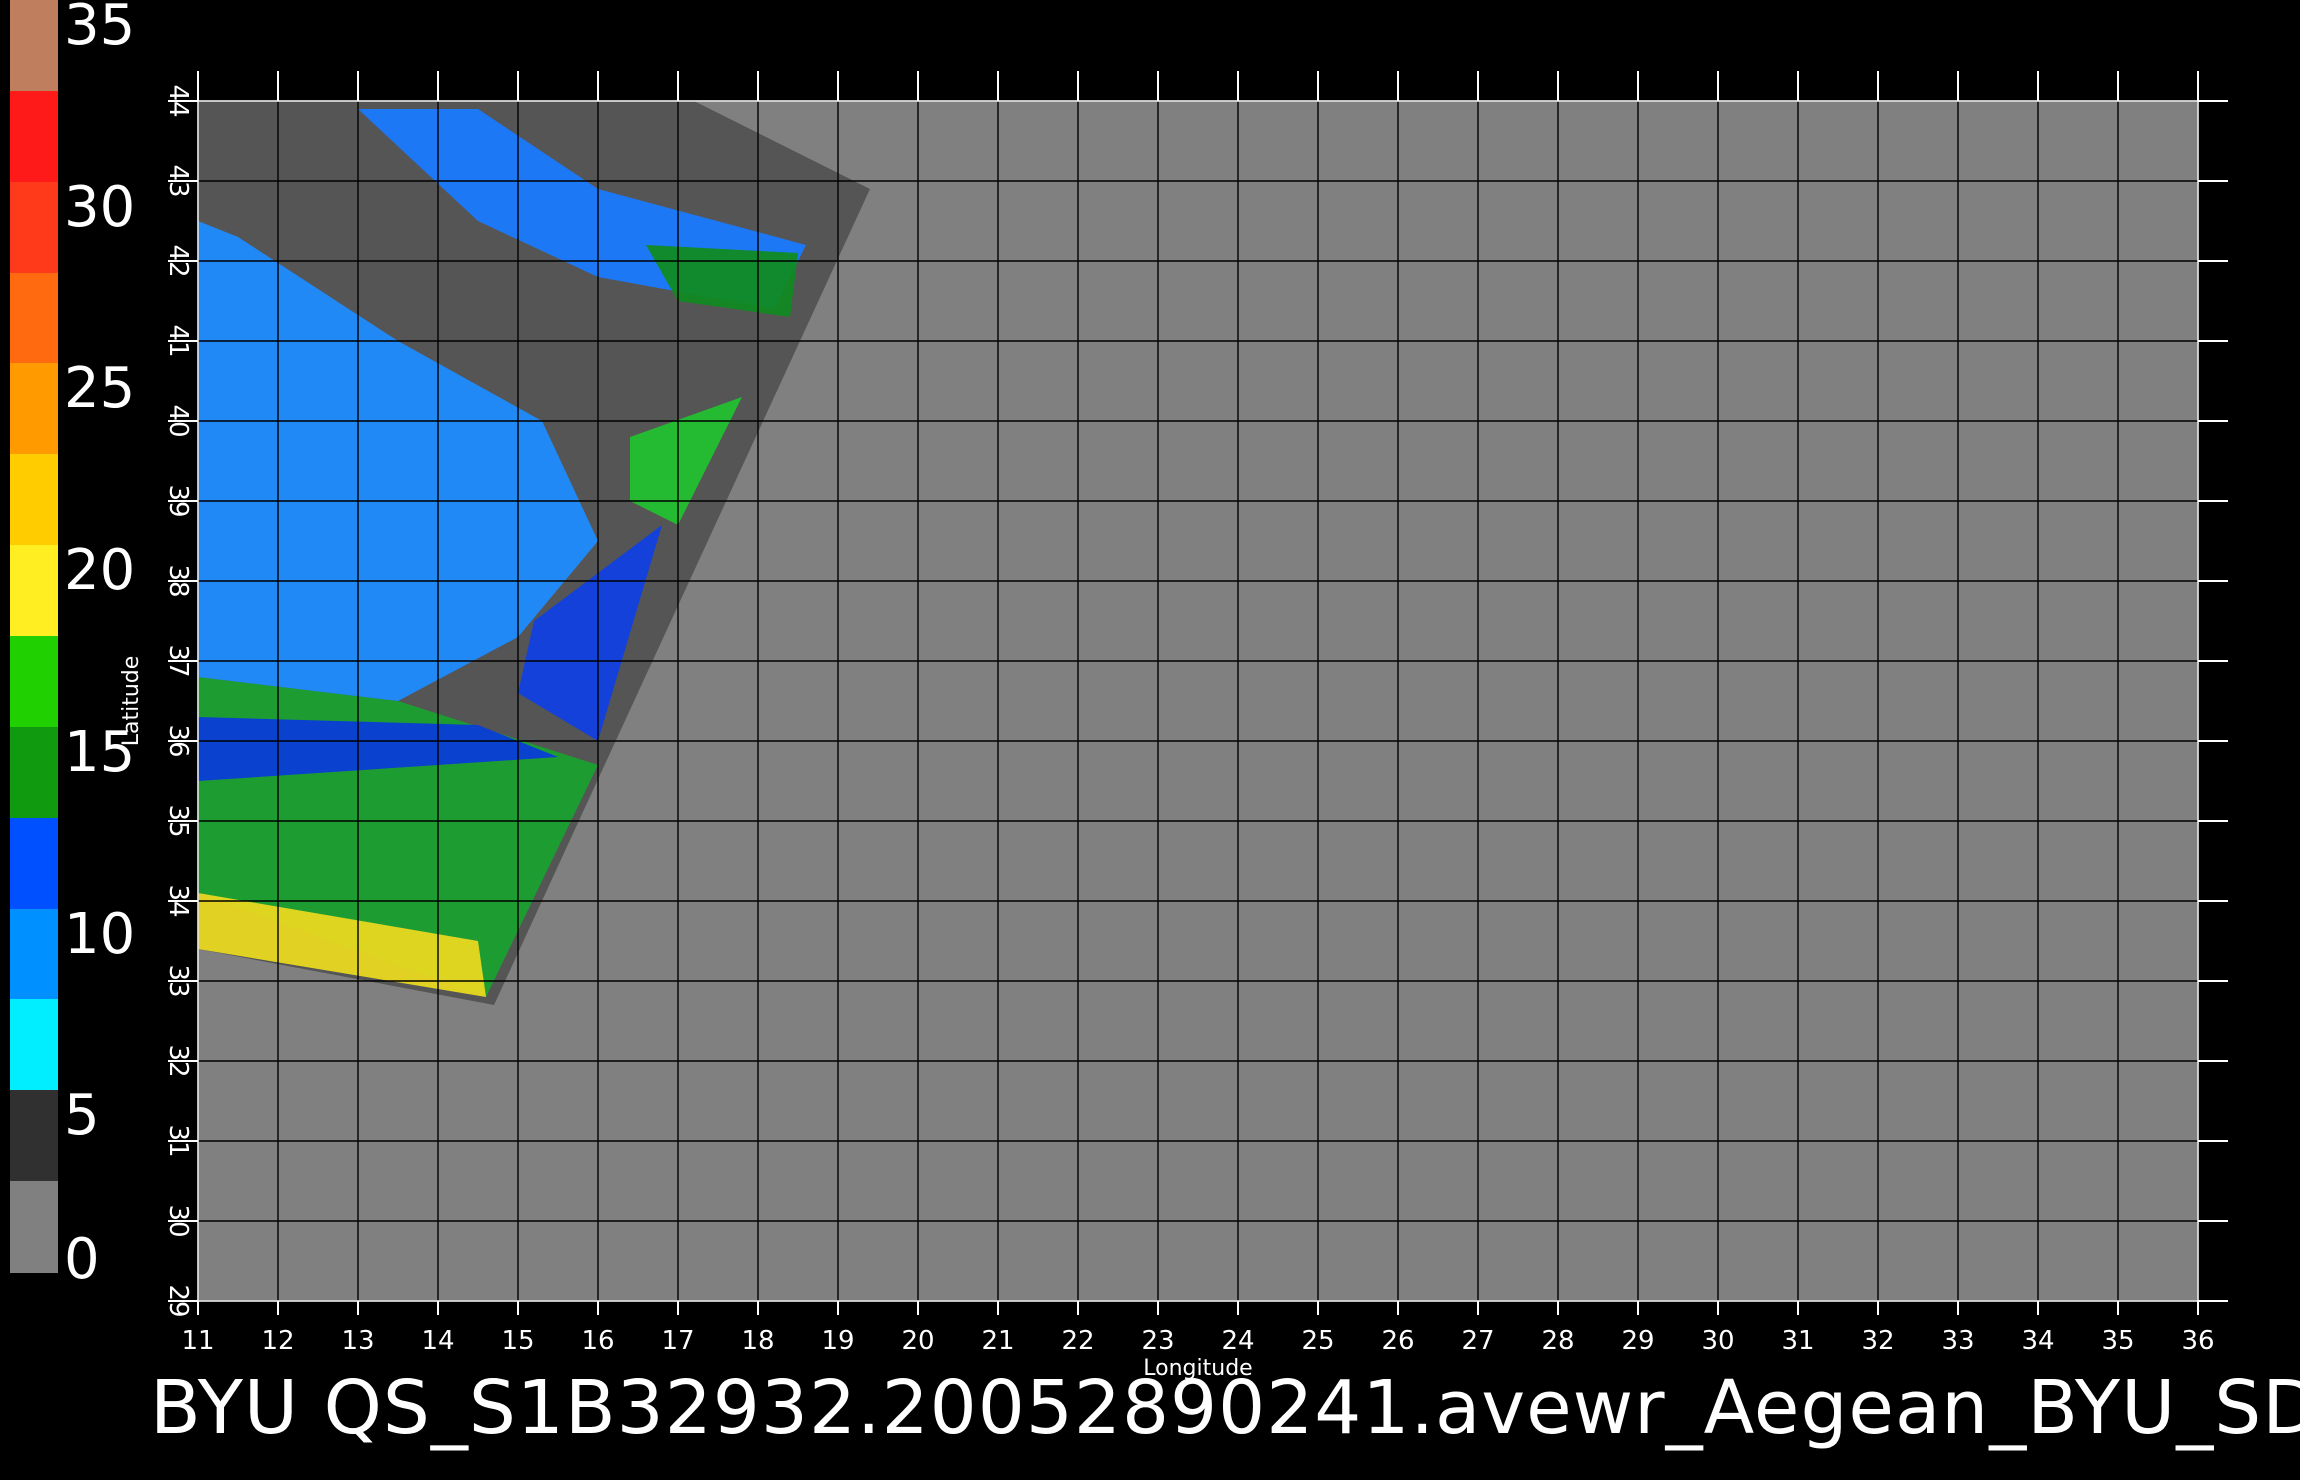 This screenshot has height=1480, width=2300. Describe the element at coordinates (1477, 1341) in the screenshot. I see `lon-tick-label: 27` at that location.